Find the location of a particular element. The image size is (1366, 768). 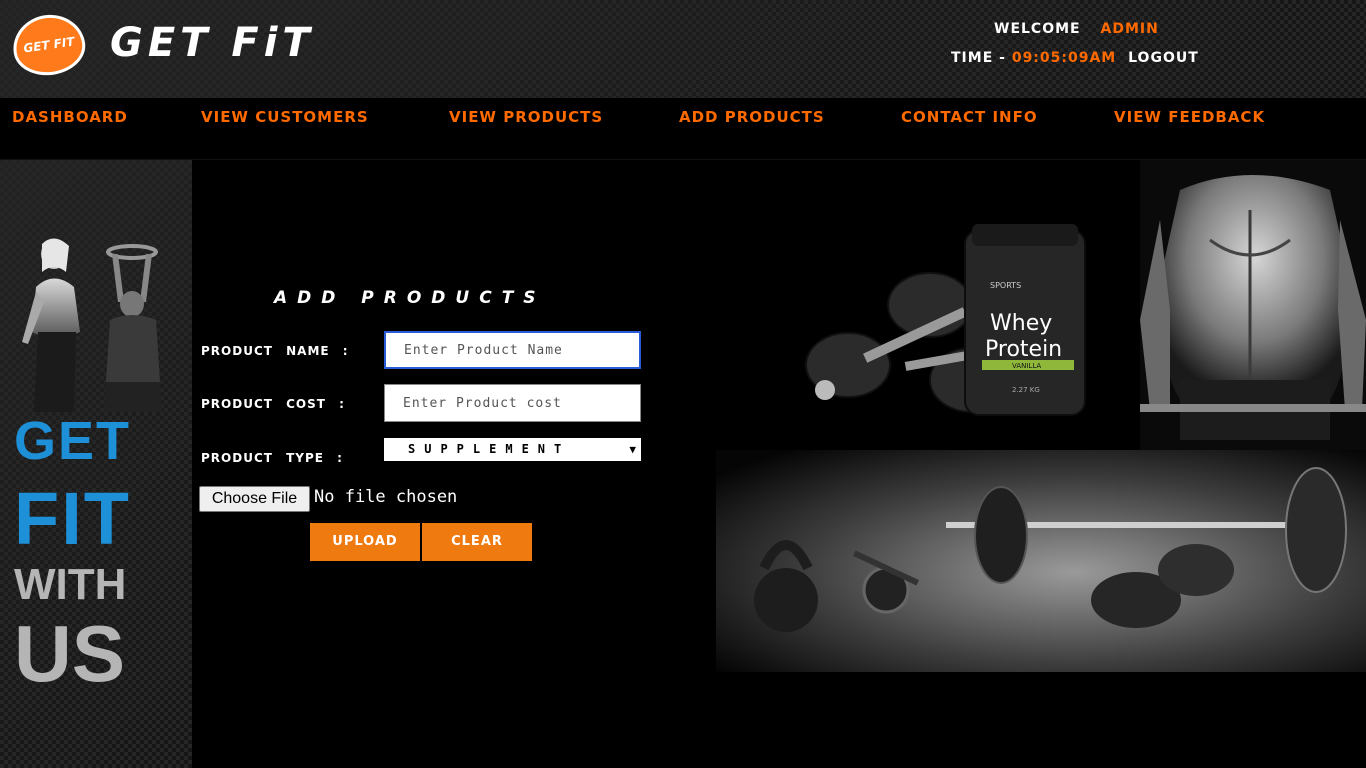

nav-dashboard: DASHBOARD is located at coordinates (70, 117).